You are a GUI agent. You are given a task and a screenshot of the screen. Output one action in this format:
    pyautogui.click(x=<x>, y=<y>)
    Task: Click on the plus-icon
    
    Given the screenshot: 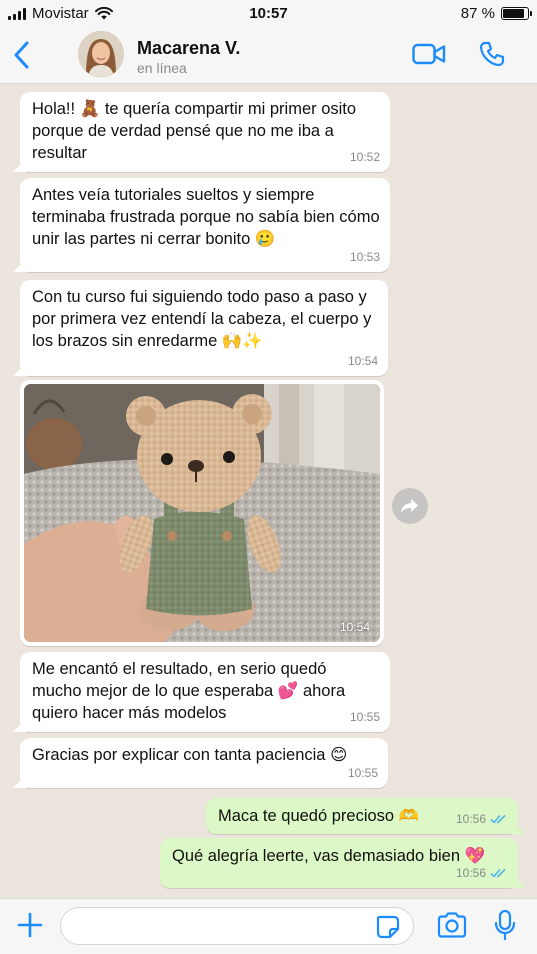 What is the action you would take?
    pyautogui.click(x=30, y=925)
    